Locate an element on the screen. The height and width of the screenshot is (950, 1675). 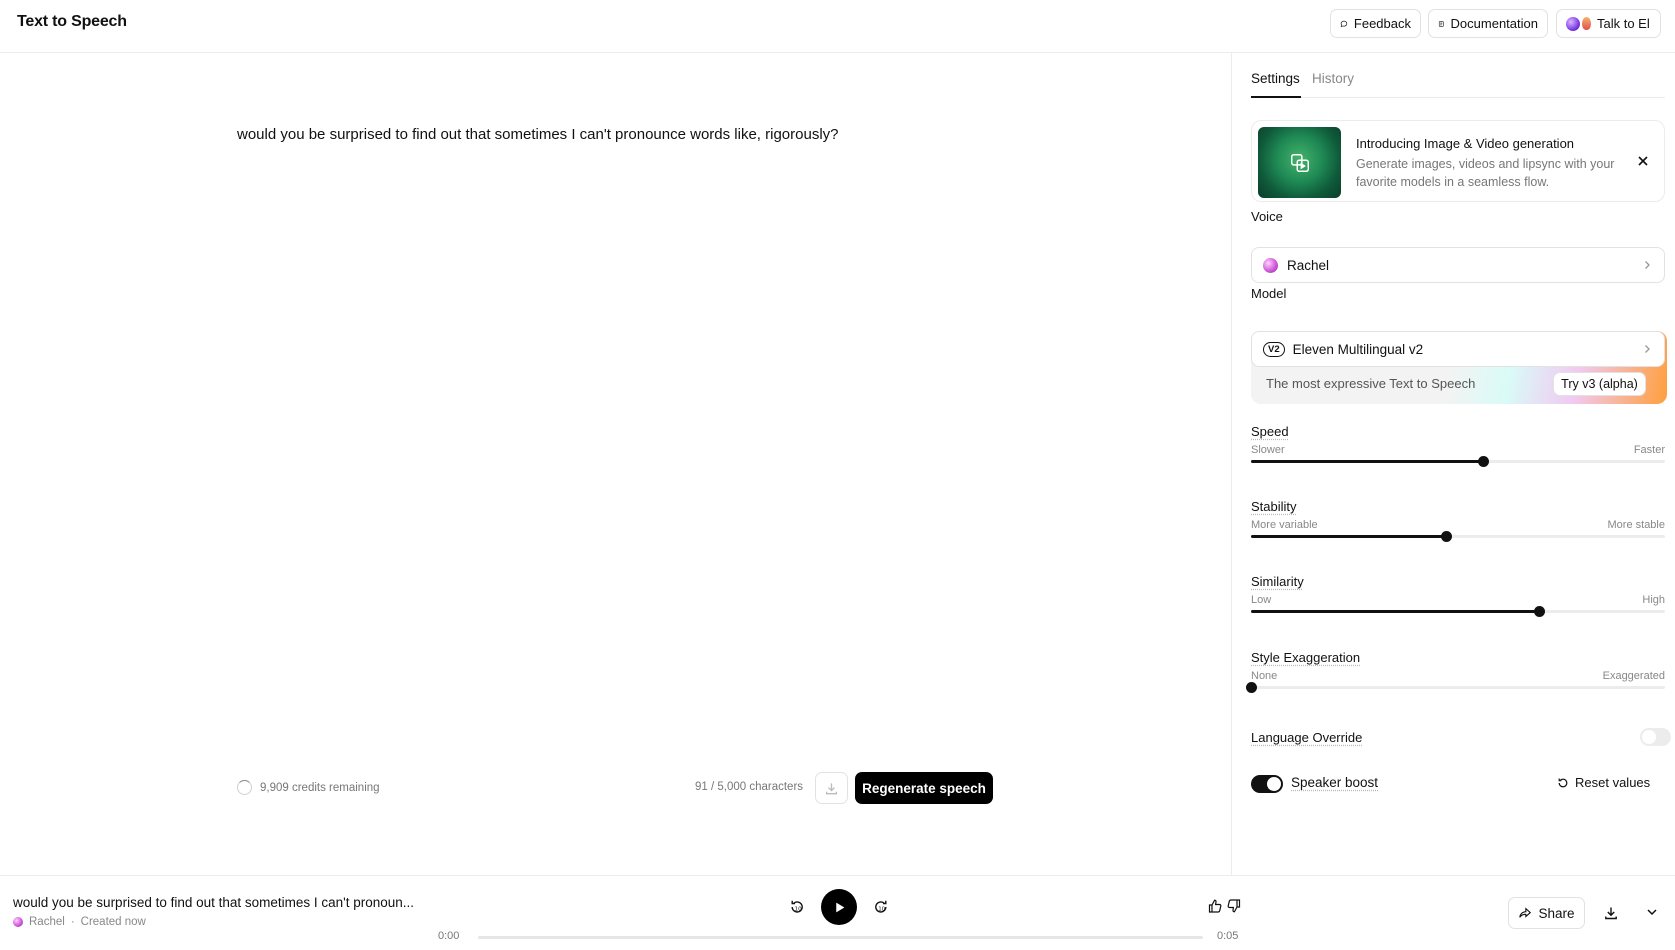
slider-min-label: Low is located at coordinates (1261, 600).